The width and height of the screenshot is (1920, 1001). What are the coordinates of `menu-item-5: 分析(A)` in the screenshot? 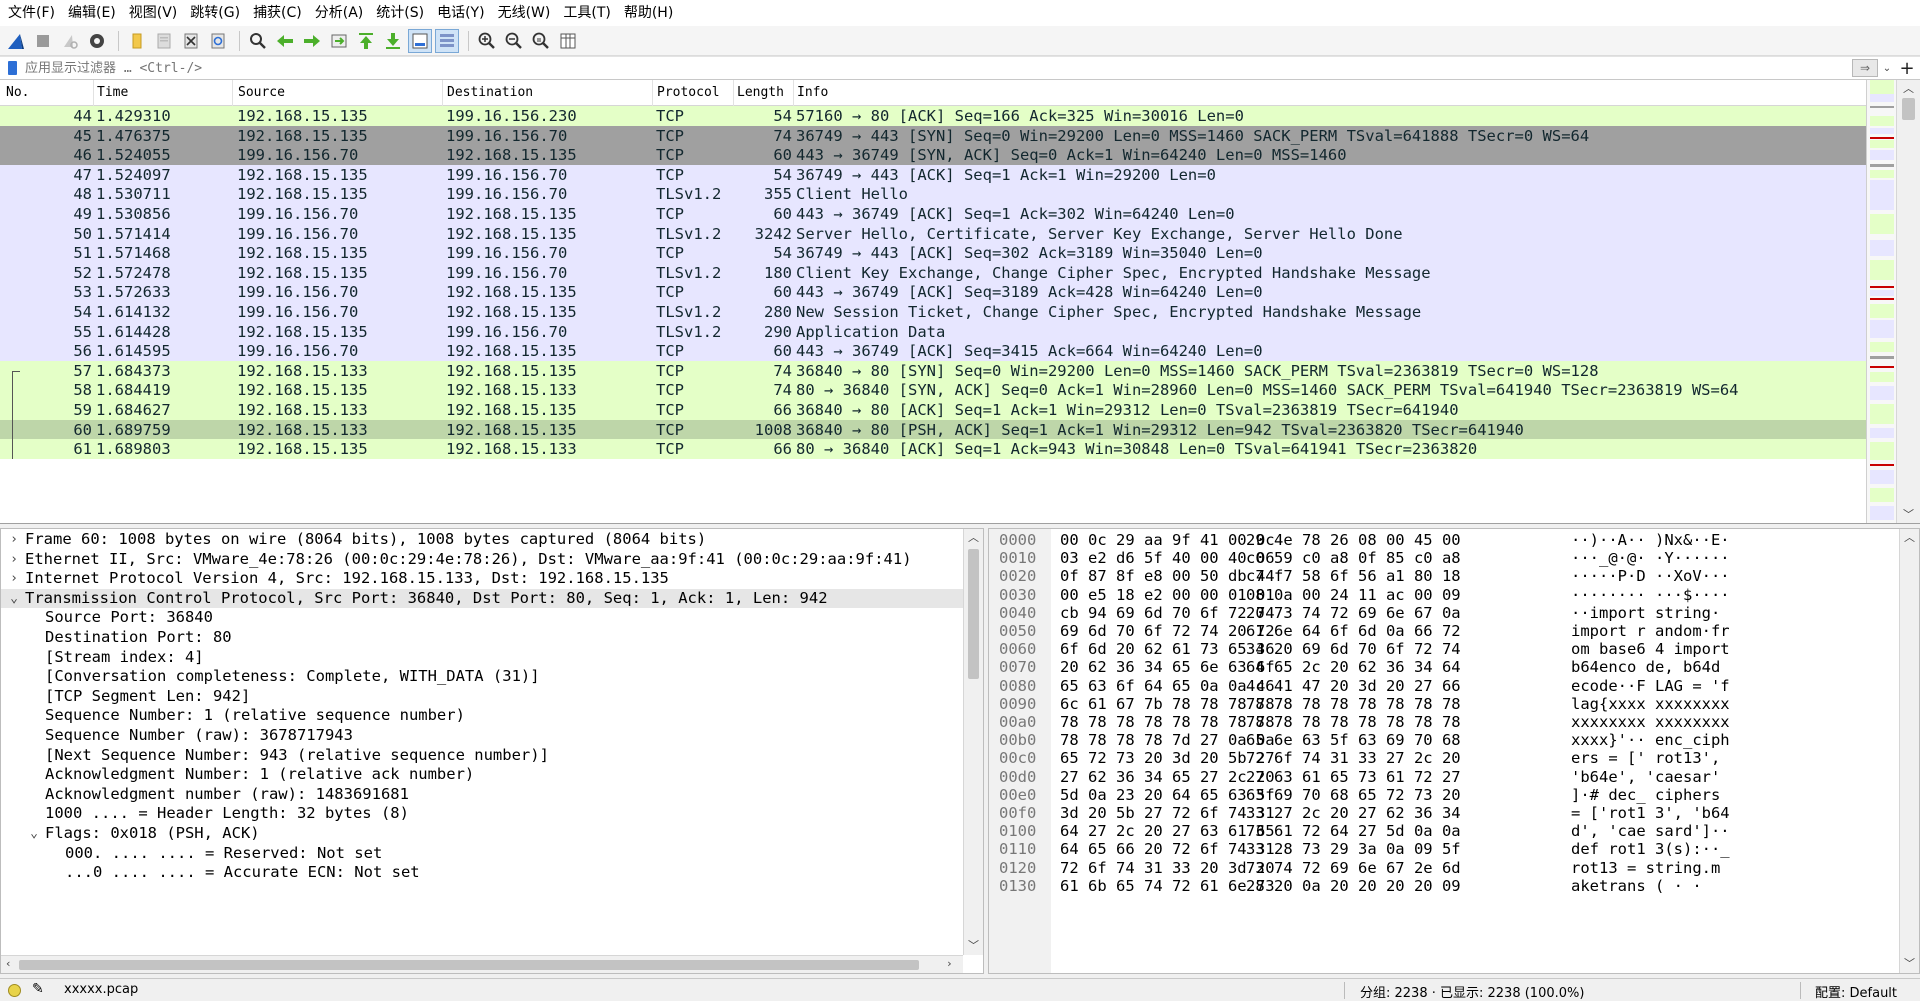 It's located at (342, 13).